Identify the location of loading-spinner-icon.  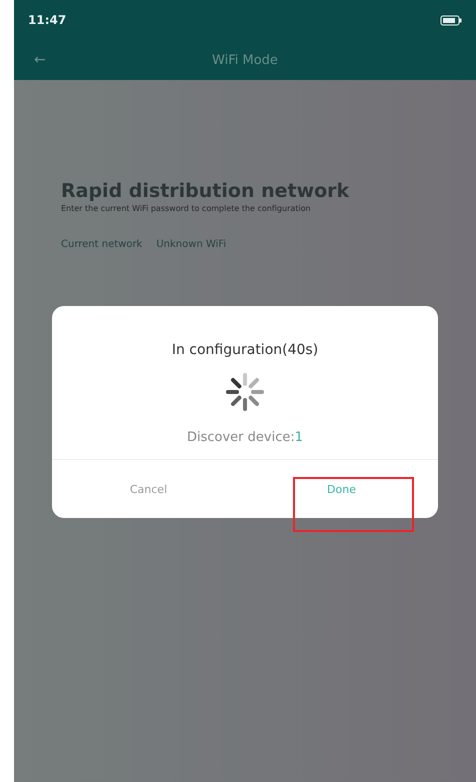
(245, 392).